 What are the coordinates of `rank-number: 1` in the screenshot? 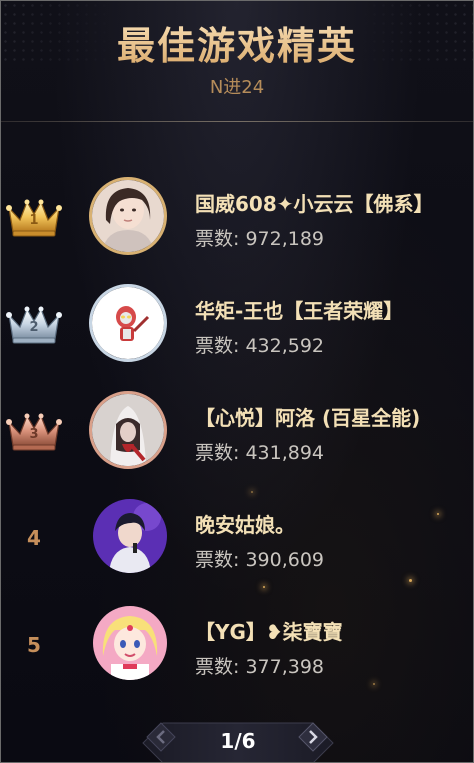 It's located at (33, 220).